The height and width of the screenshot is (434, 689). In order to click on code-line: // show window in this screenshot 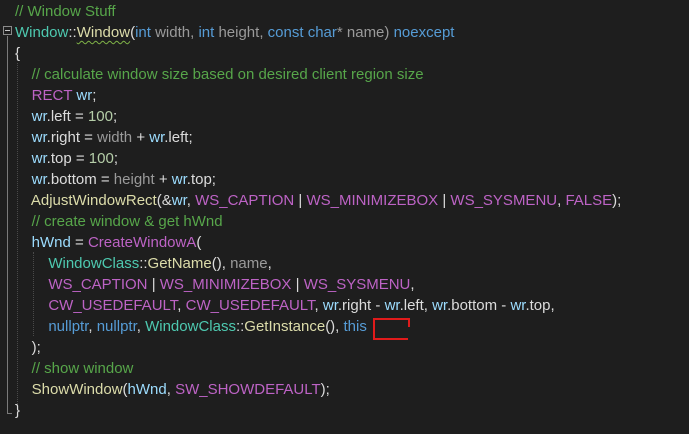, I will do `click(74, 368)`.